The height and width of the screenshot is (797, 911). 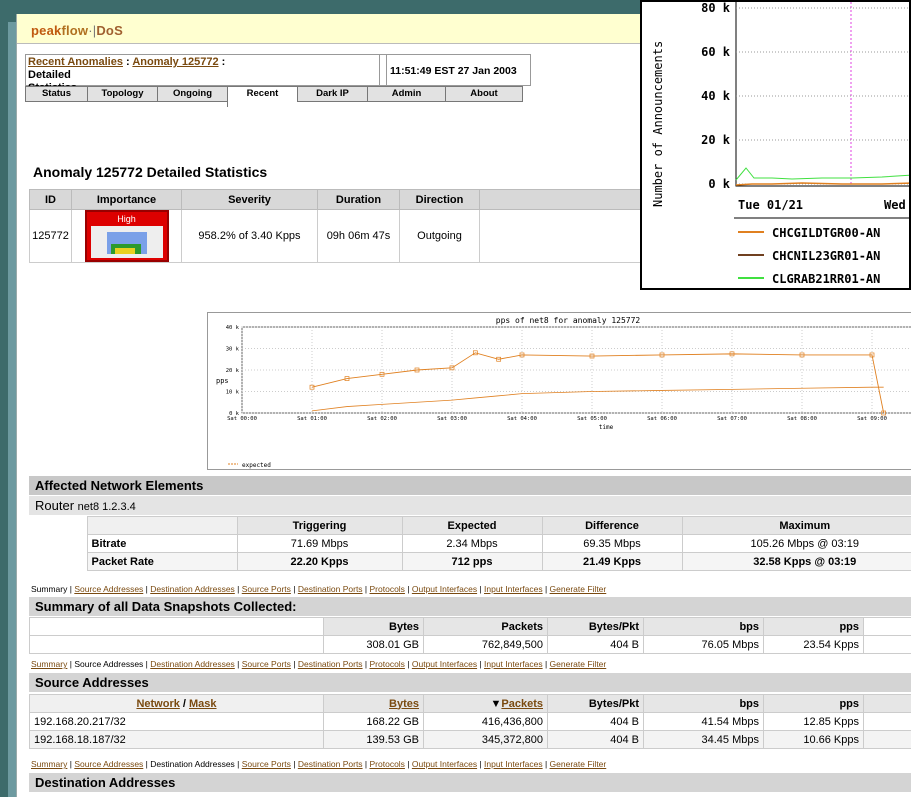 I want to click on pps-xtick: Sat 03:00, so click(x=452, y=419).